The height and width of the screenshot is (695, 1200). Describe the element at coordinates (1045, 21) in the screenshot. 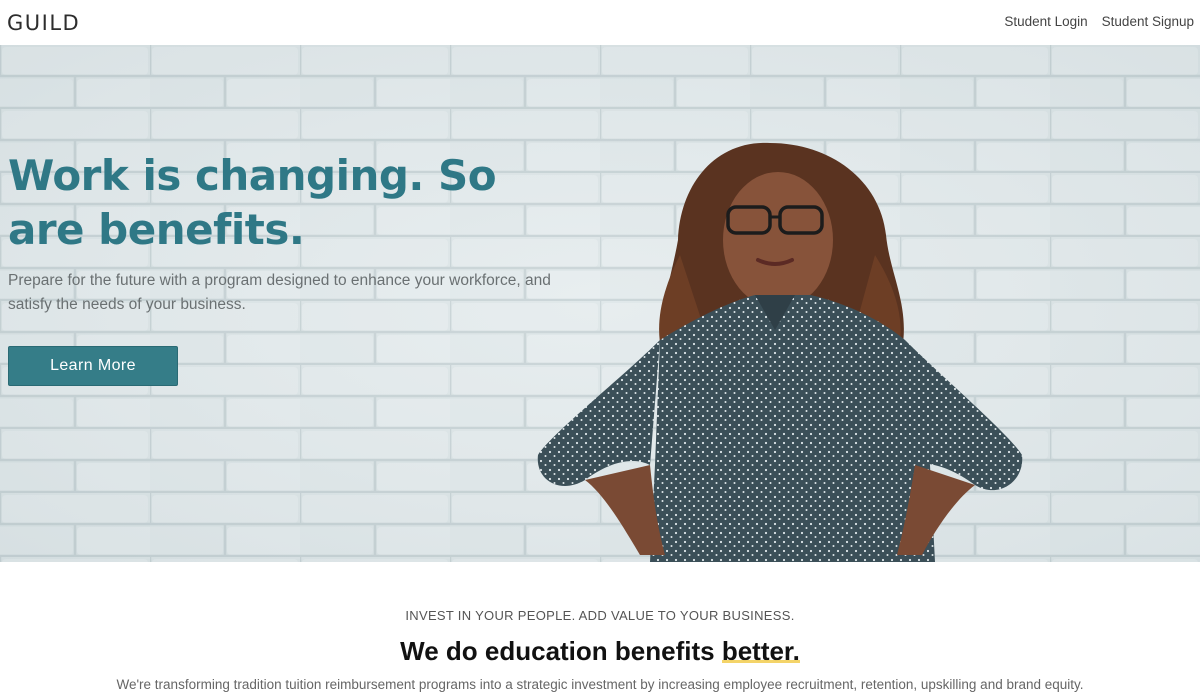

I see `student-login-link: Student Login` at that location.